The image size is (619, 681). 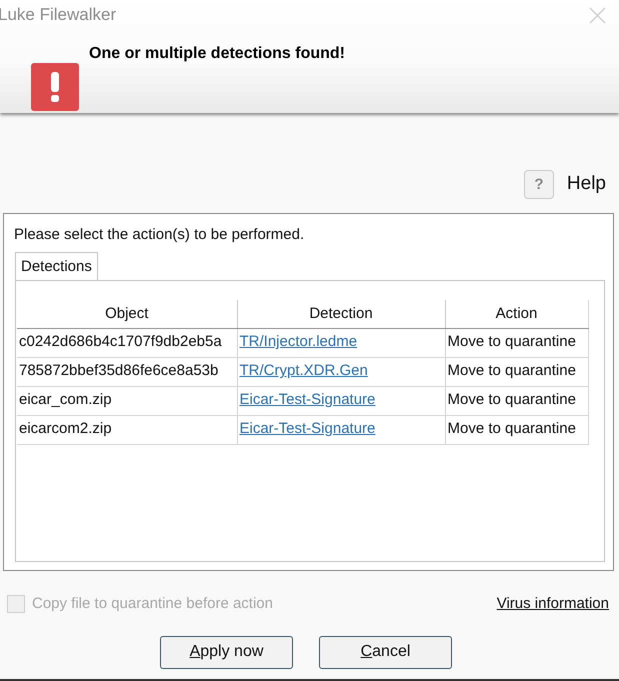 I want to click on help-label: Help, so click(x=586, y=184).